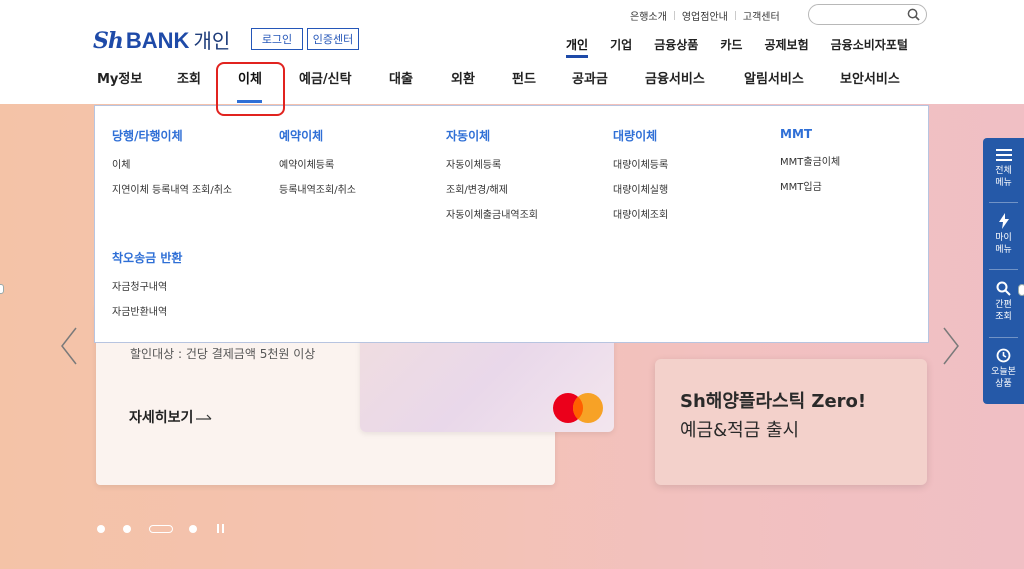 Image resolution: width=1024 pixels, height=569 pixels. I want to click on menu-item: 이체, so click(172, 163).